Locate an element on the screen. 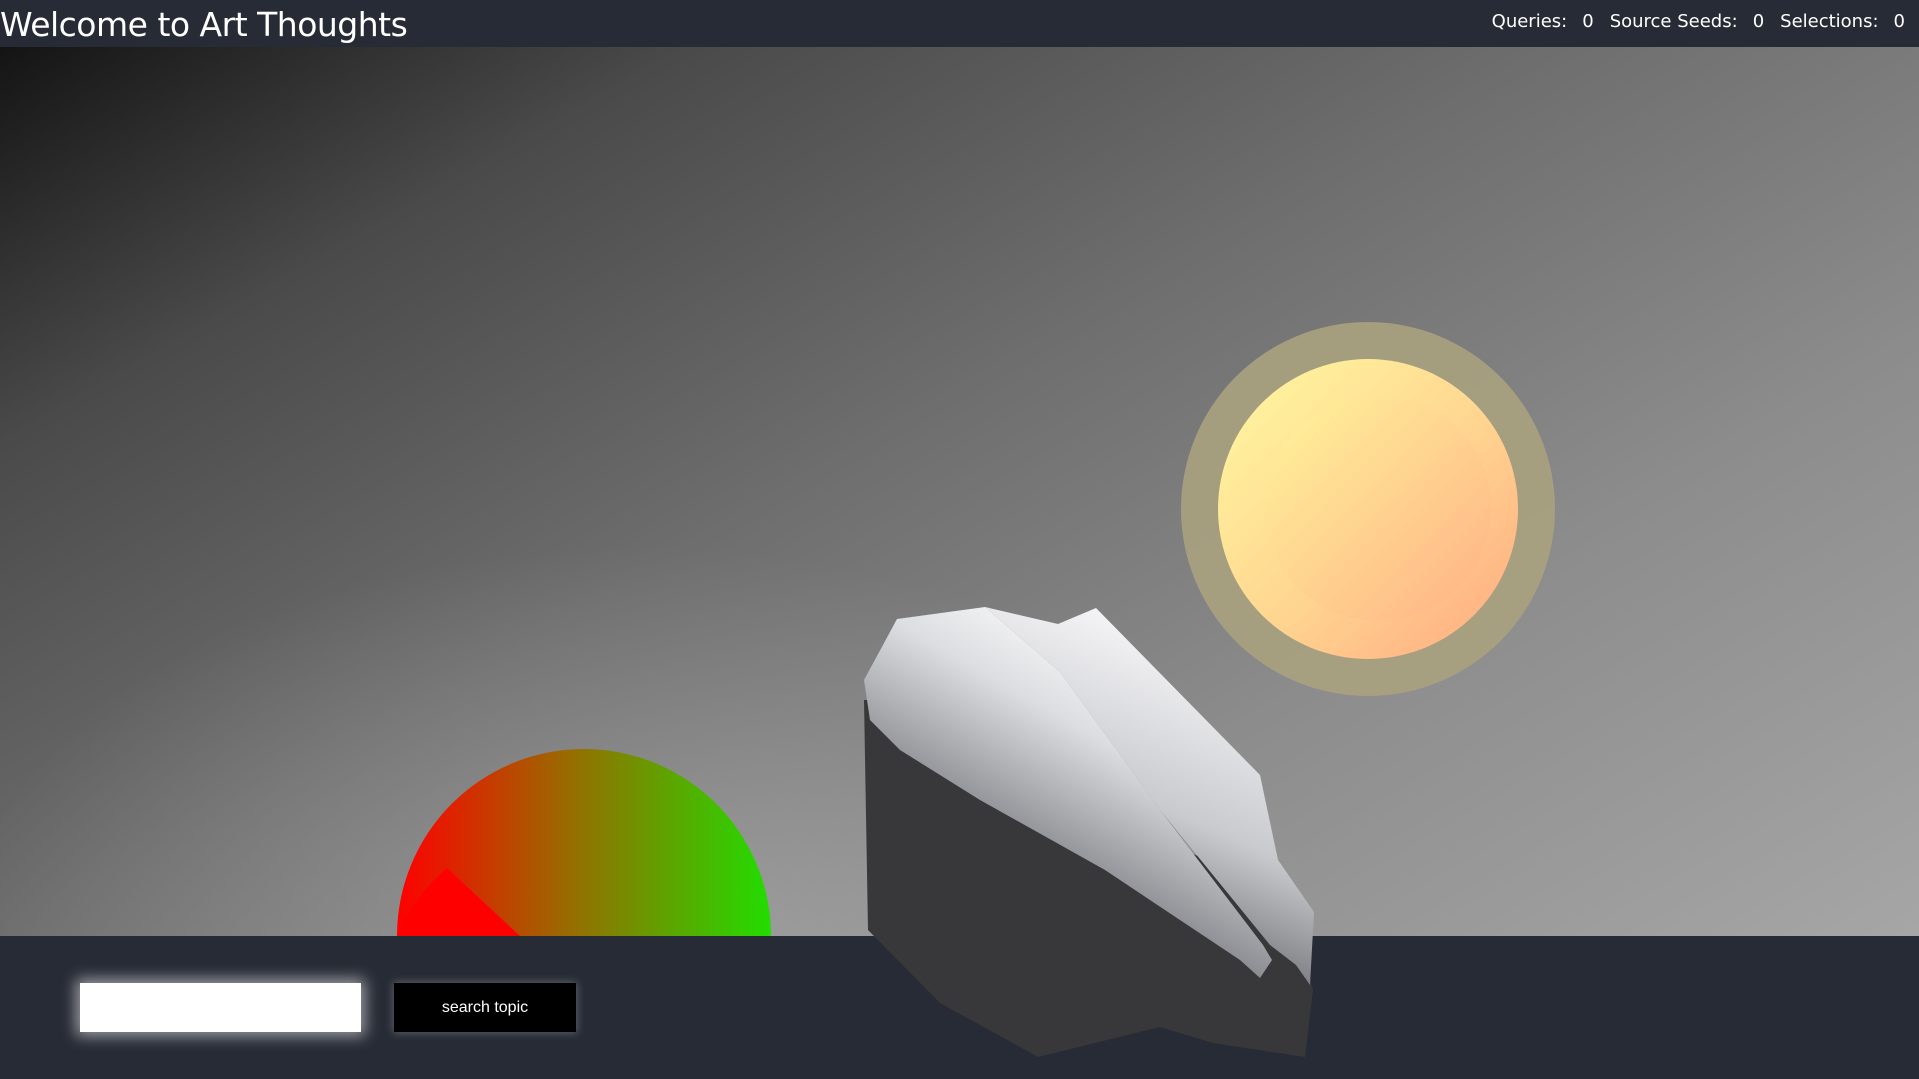  stat-source-seeds-value: 0 is located at coordinates (1758, 21).